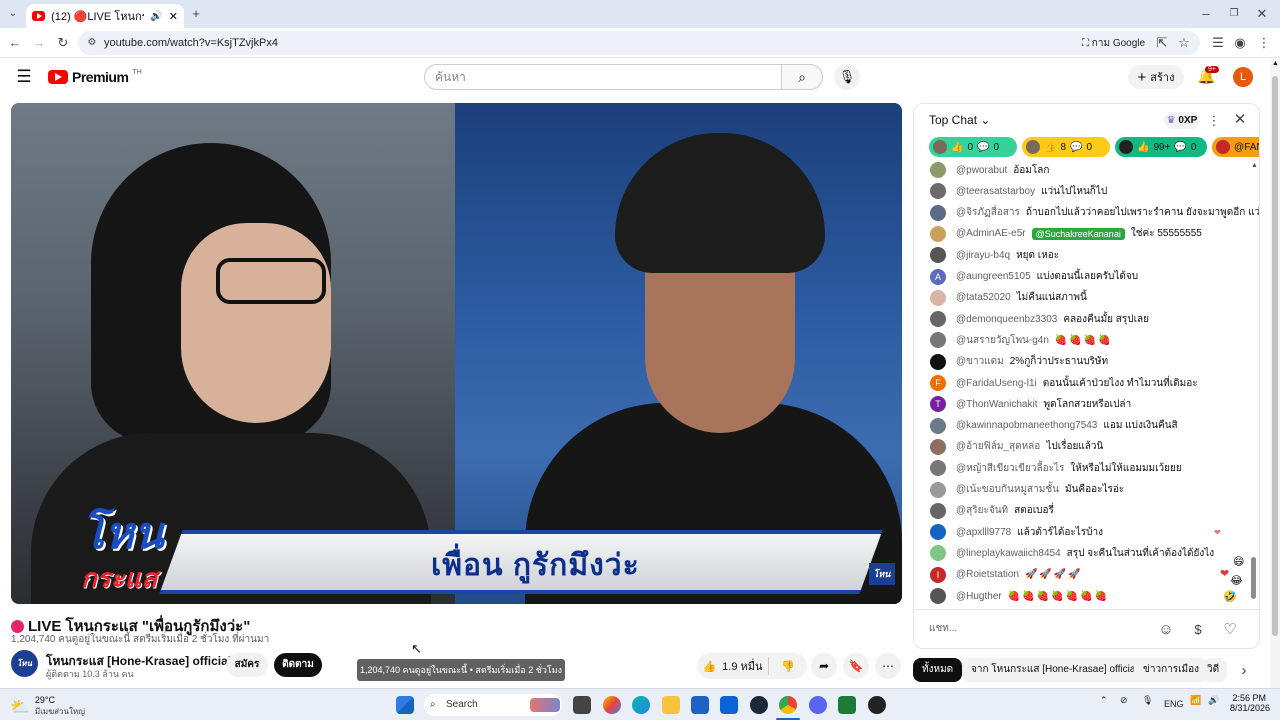 The image size is (1280, 720). Describe the element at coordinates (1262, 14) in the screenshot. I see `close-window-icon: ✕` at that location.